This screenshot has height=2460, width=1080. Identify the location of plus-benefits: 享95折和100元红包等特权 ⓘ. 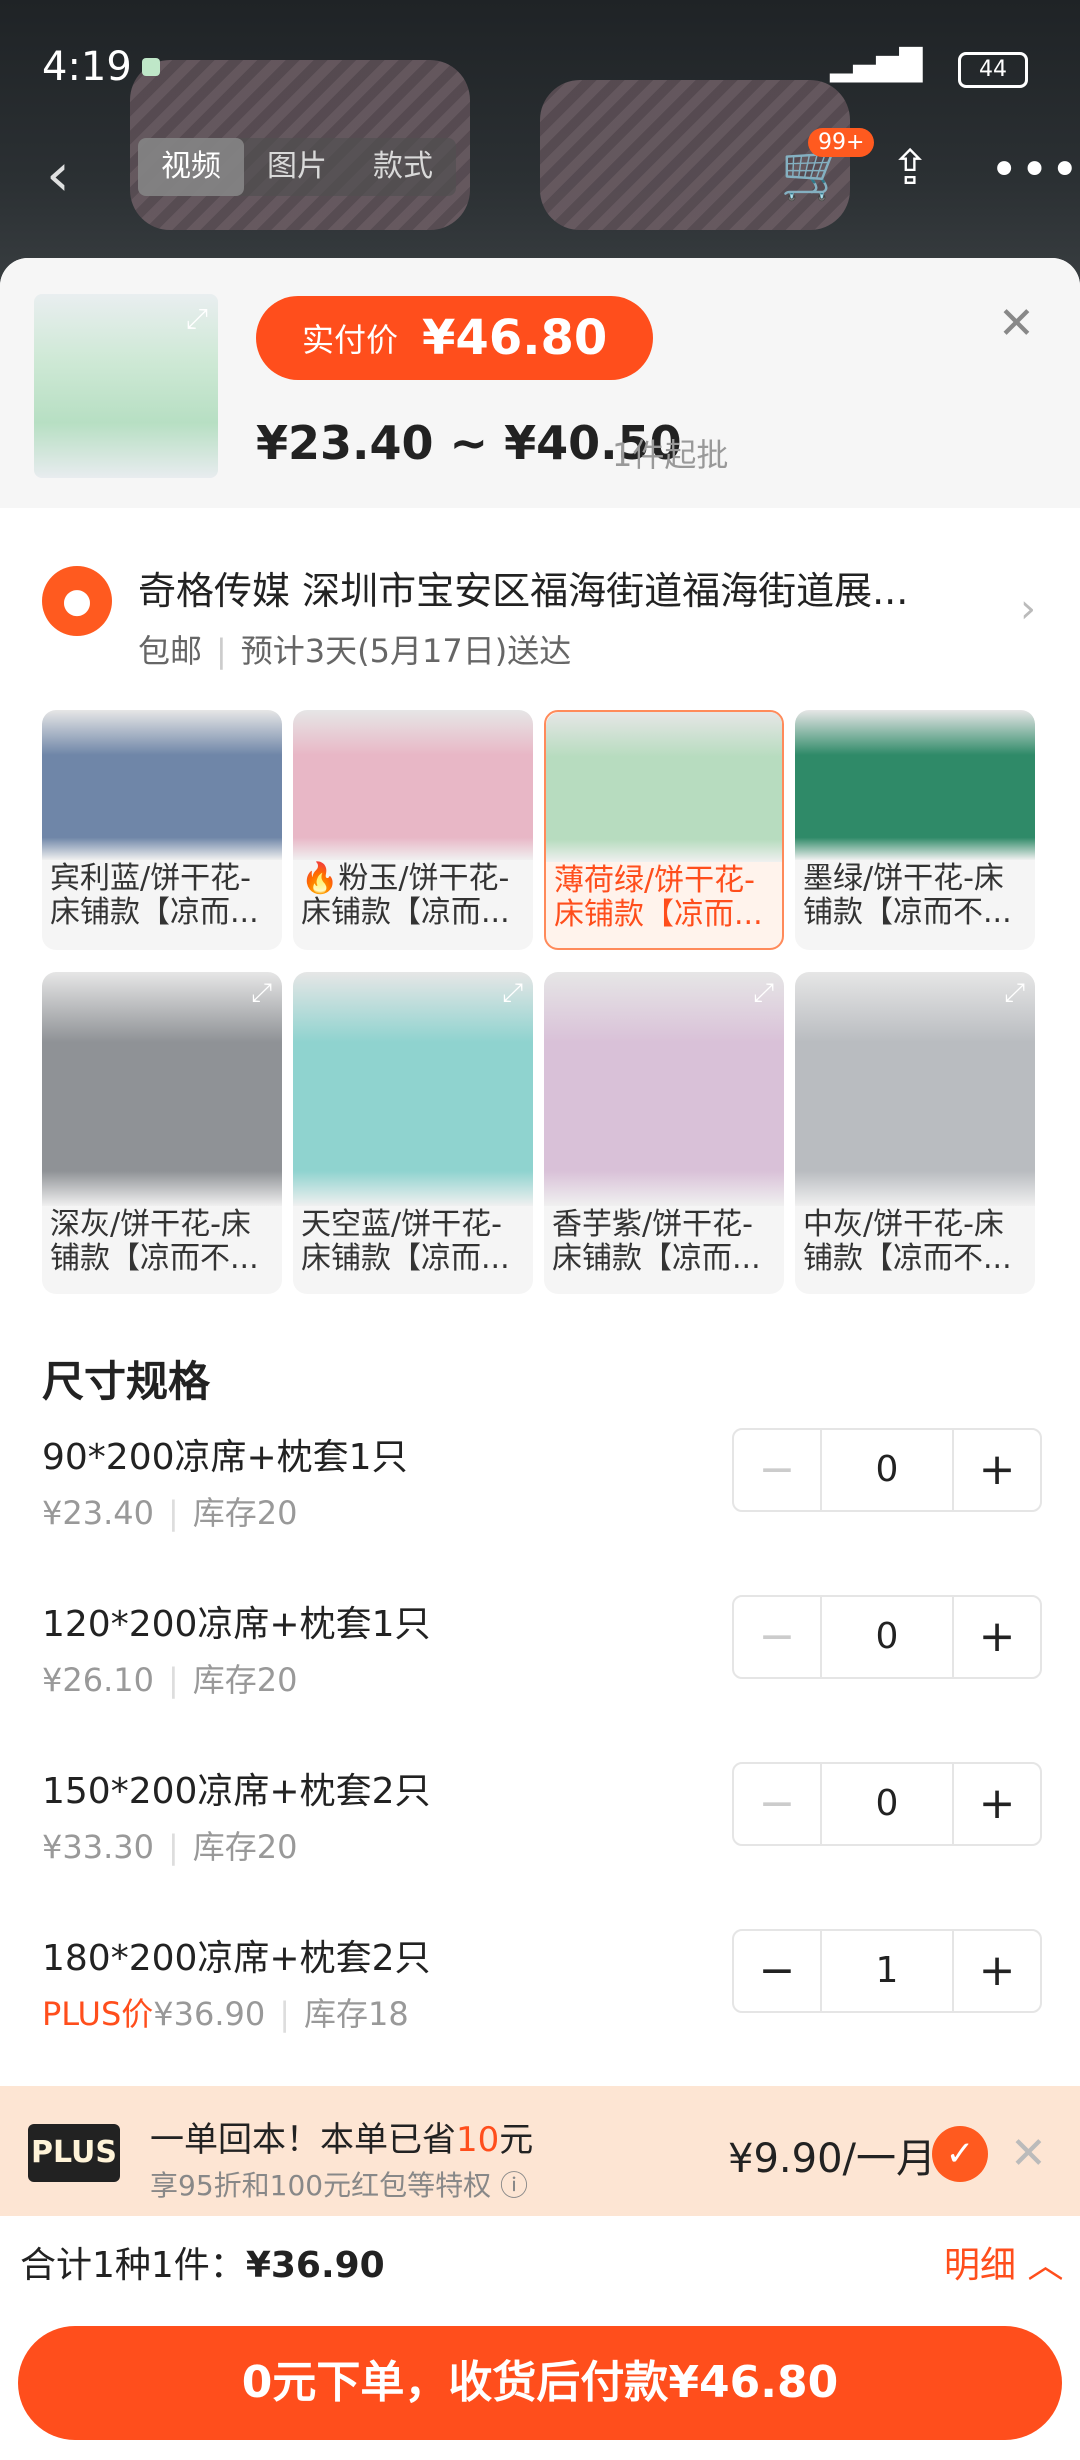
(339, 2184).